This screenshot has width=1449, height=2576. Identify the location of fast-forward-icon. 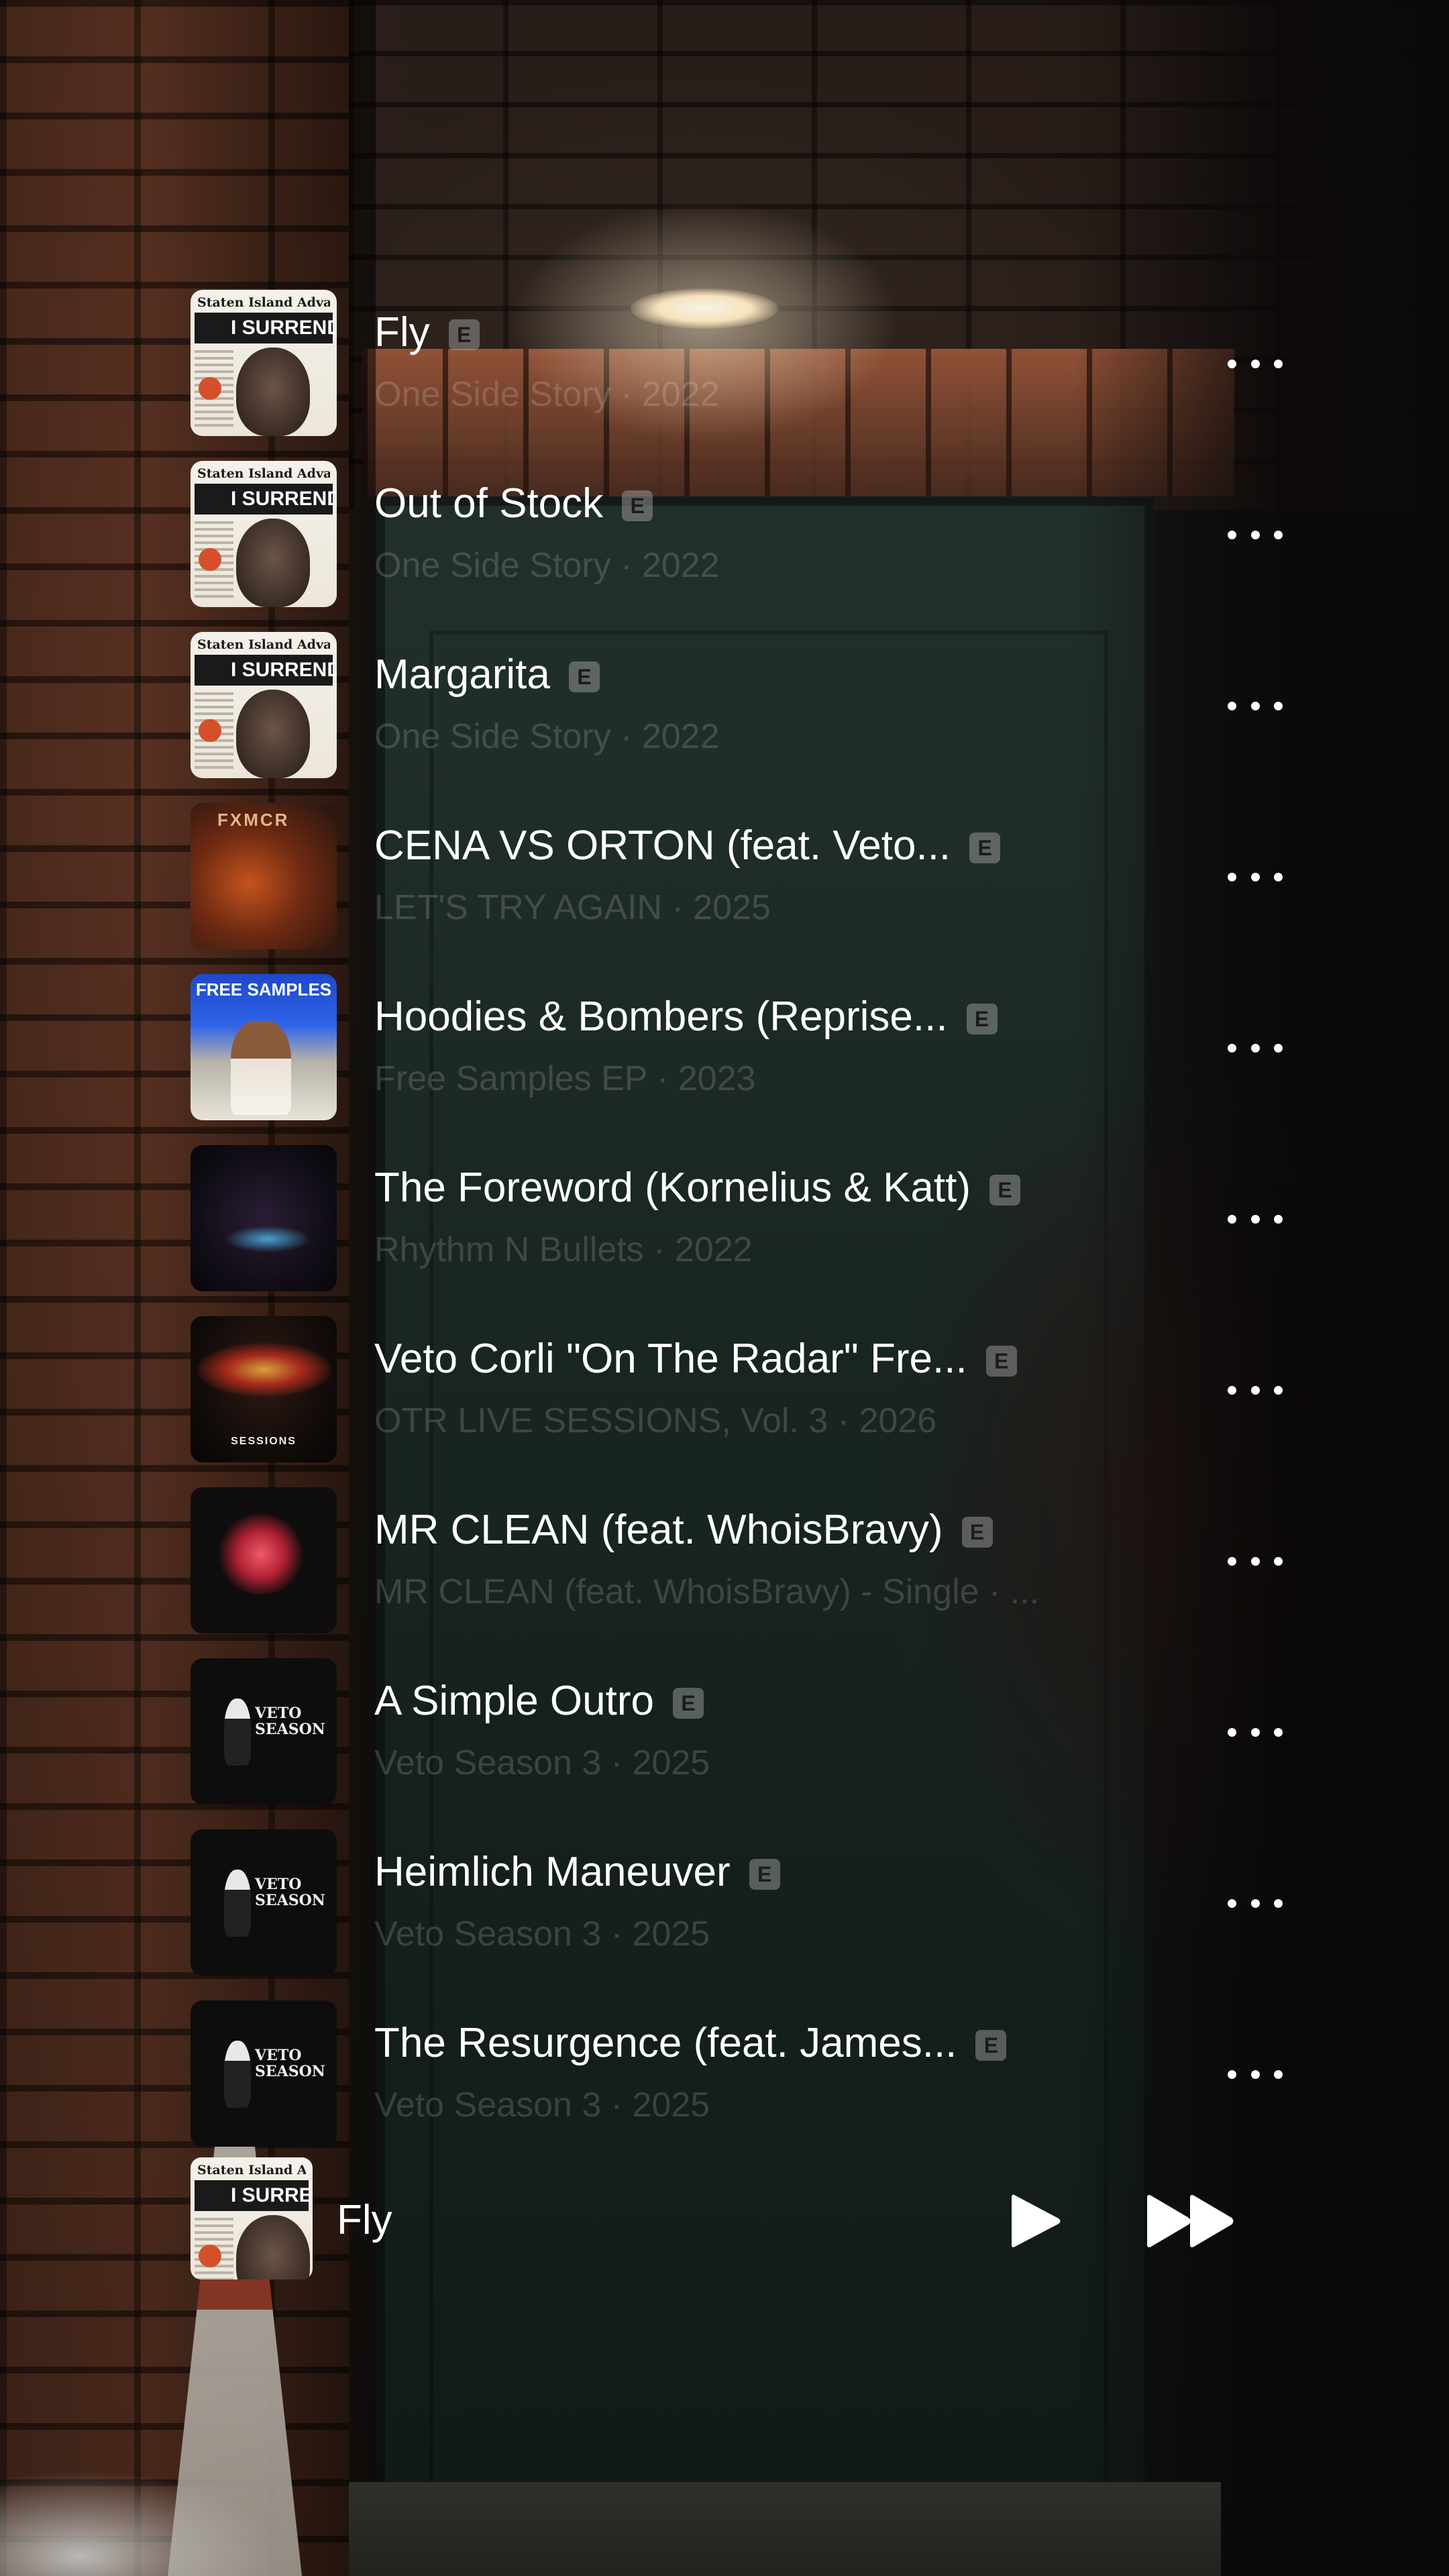
(1190, 2221).